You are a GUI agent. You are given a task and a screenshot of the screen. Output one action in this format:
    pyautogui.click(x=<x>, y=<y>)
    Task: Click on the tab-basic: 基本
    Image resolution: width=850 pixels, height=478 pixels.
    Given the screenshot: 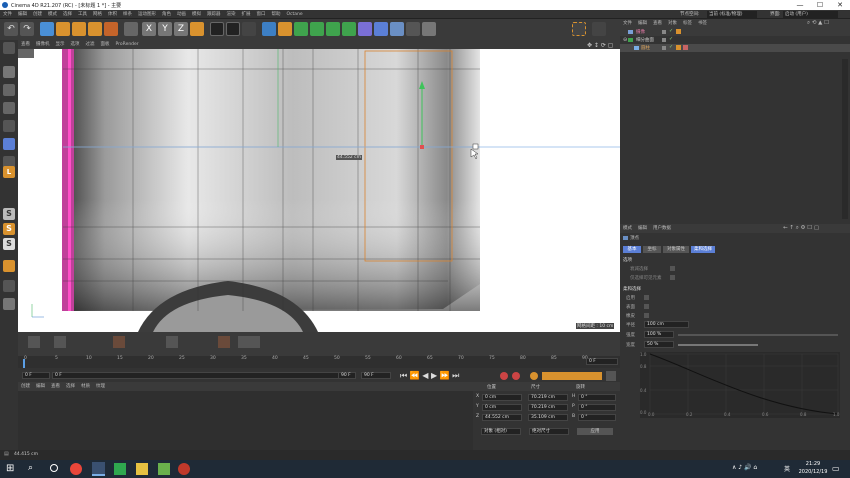 What is the action you would take?
    pyautogui.click(x=632, y=249)
    